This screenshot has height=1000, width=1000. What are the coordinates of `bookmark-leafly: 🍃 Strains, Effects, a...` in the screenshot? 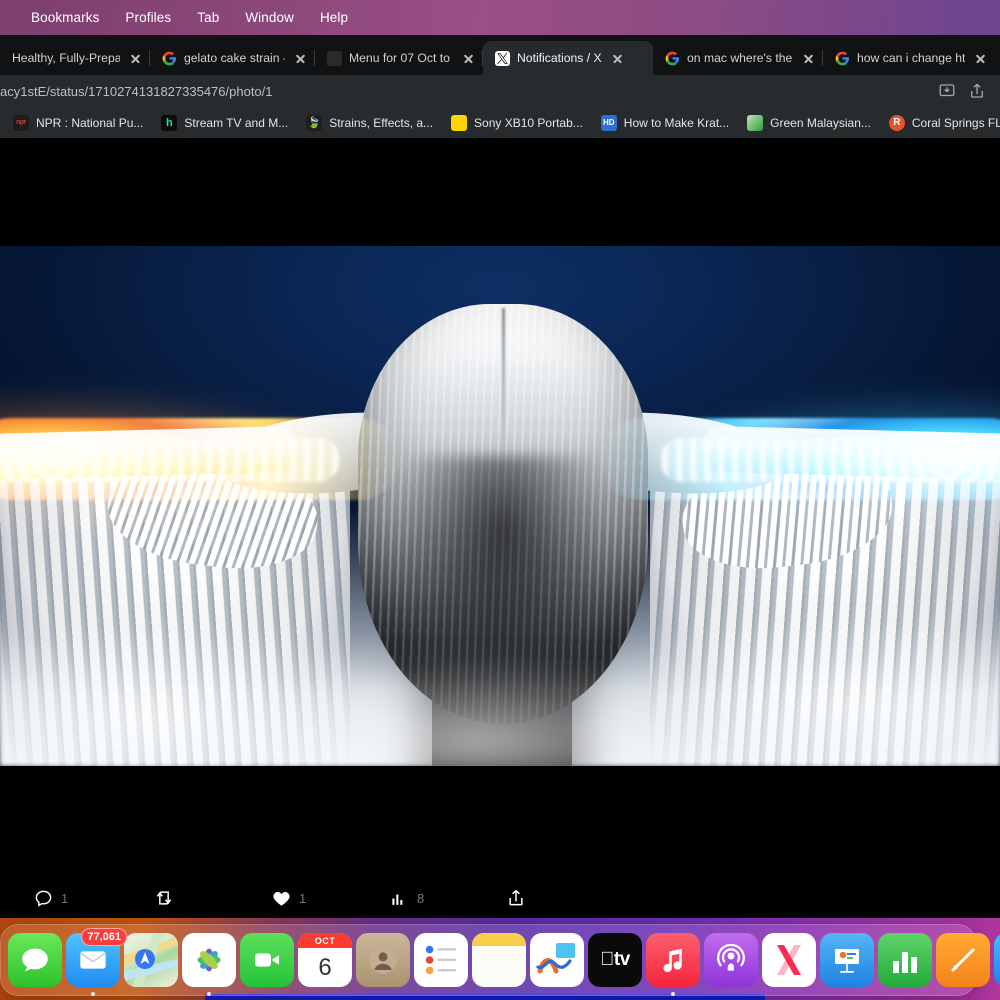 It's located at (369, 122).